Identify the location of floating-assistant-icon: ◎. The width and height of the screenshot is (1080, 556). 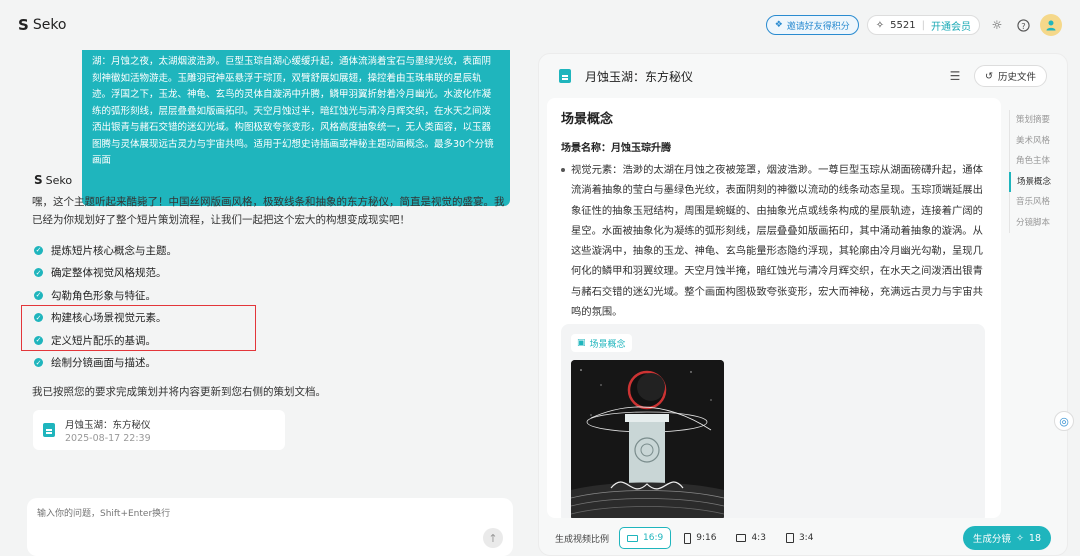
(1064, 421).